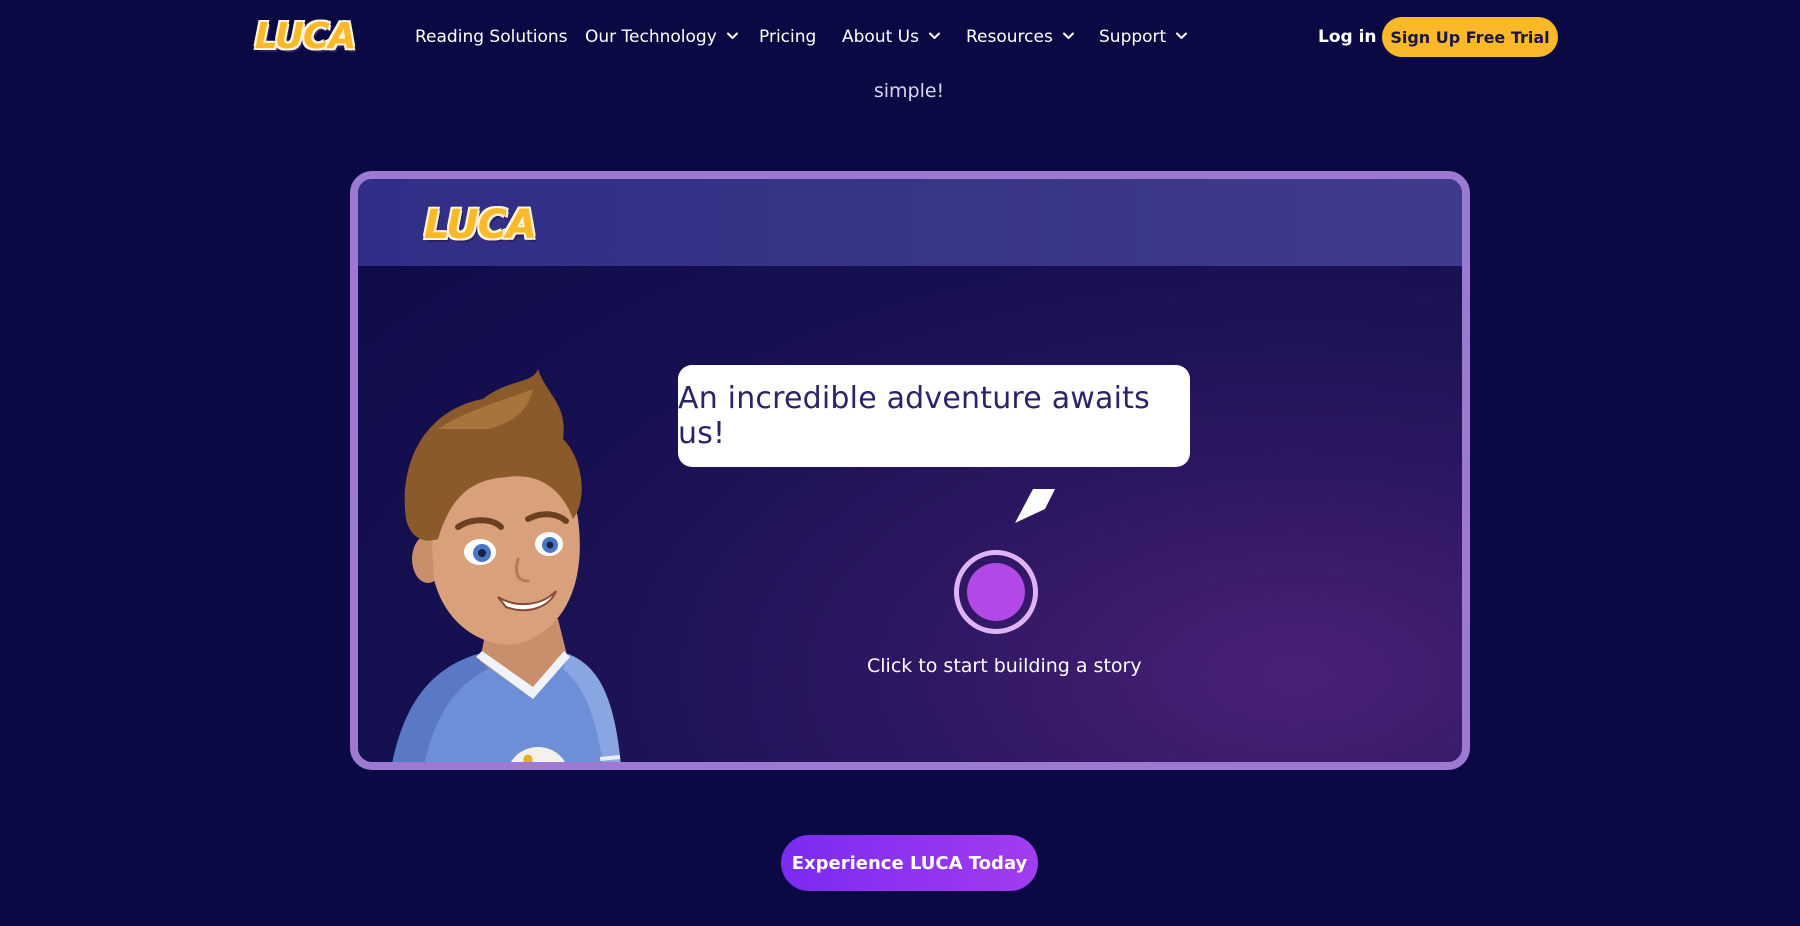 The image size is (1800, 926). I want to click on luca-logo: LUCA, so click(305, 36).